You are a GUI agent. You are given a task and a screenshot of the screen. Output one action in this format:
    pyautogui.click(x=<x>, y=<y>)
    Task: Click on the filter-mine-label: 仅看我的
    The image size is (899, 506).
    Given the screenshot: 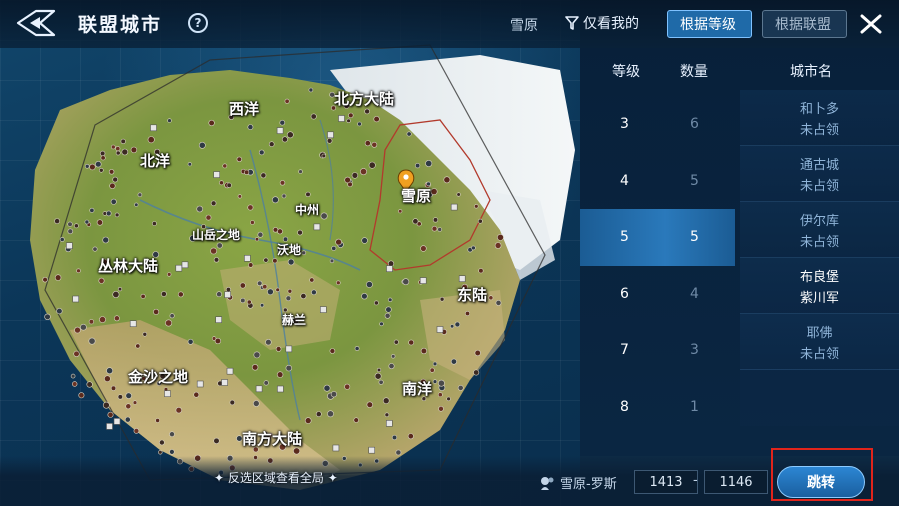 What is the action you would take?
    pyautogui.click(x=611, y=24)
    